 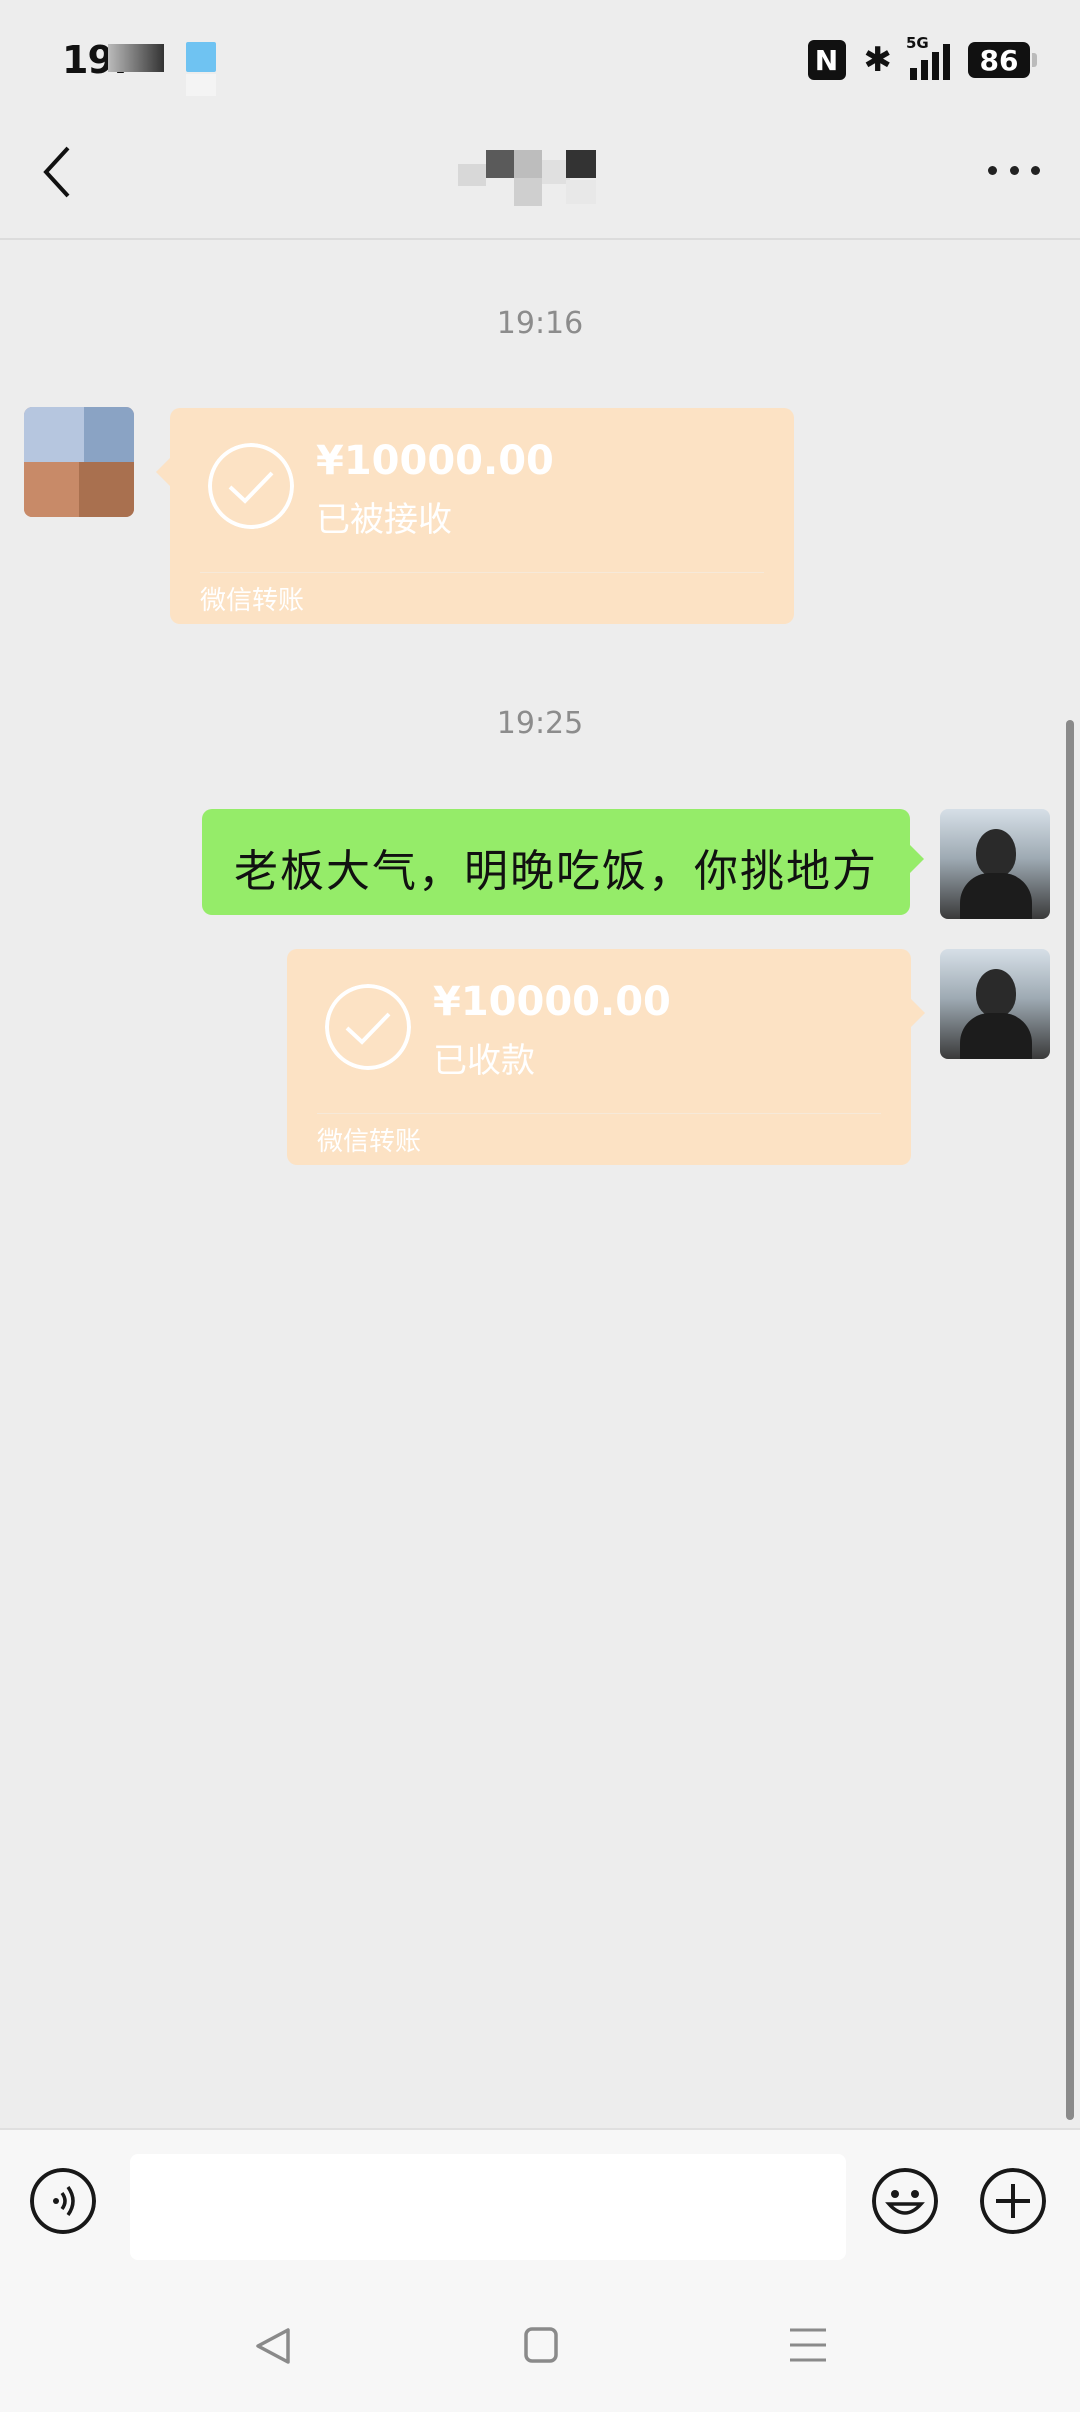 I want to click on emoji-icon, so click(x=905, y=2201).